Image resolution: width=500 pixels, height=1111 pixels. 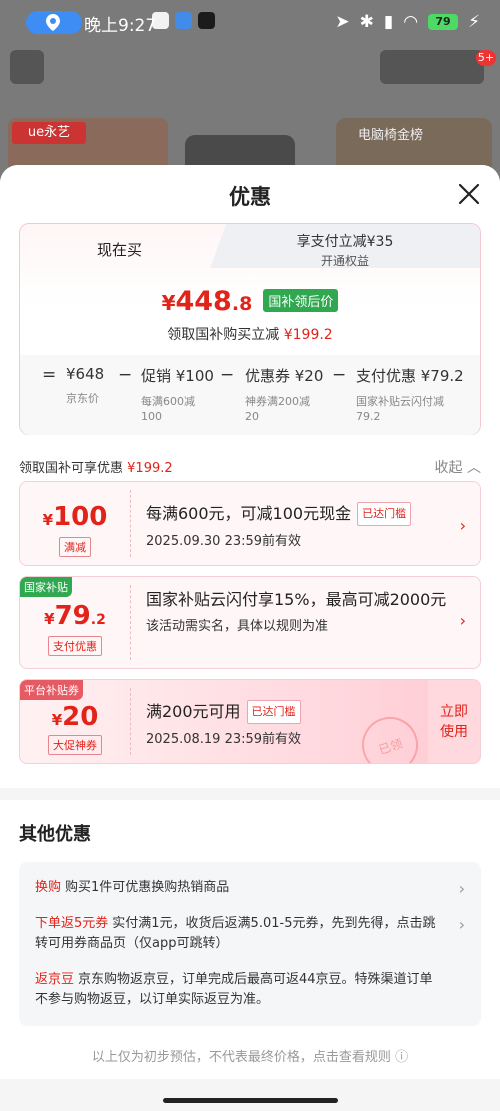 What do you see at coordinates (443, 22) in the screenshot?
I see `battery-icon: 79` at bounding box center [443, 22].